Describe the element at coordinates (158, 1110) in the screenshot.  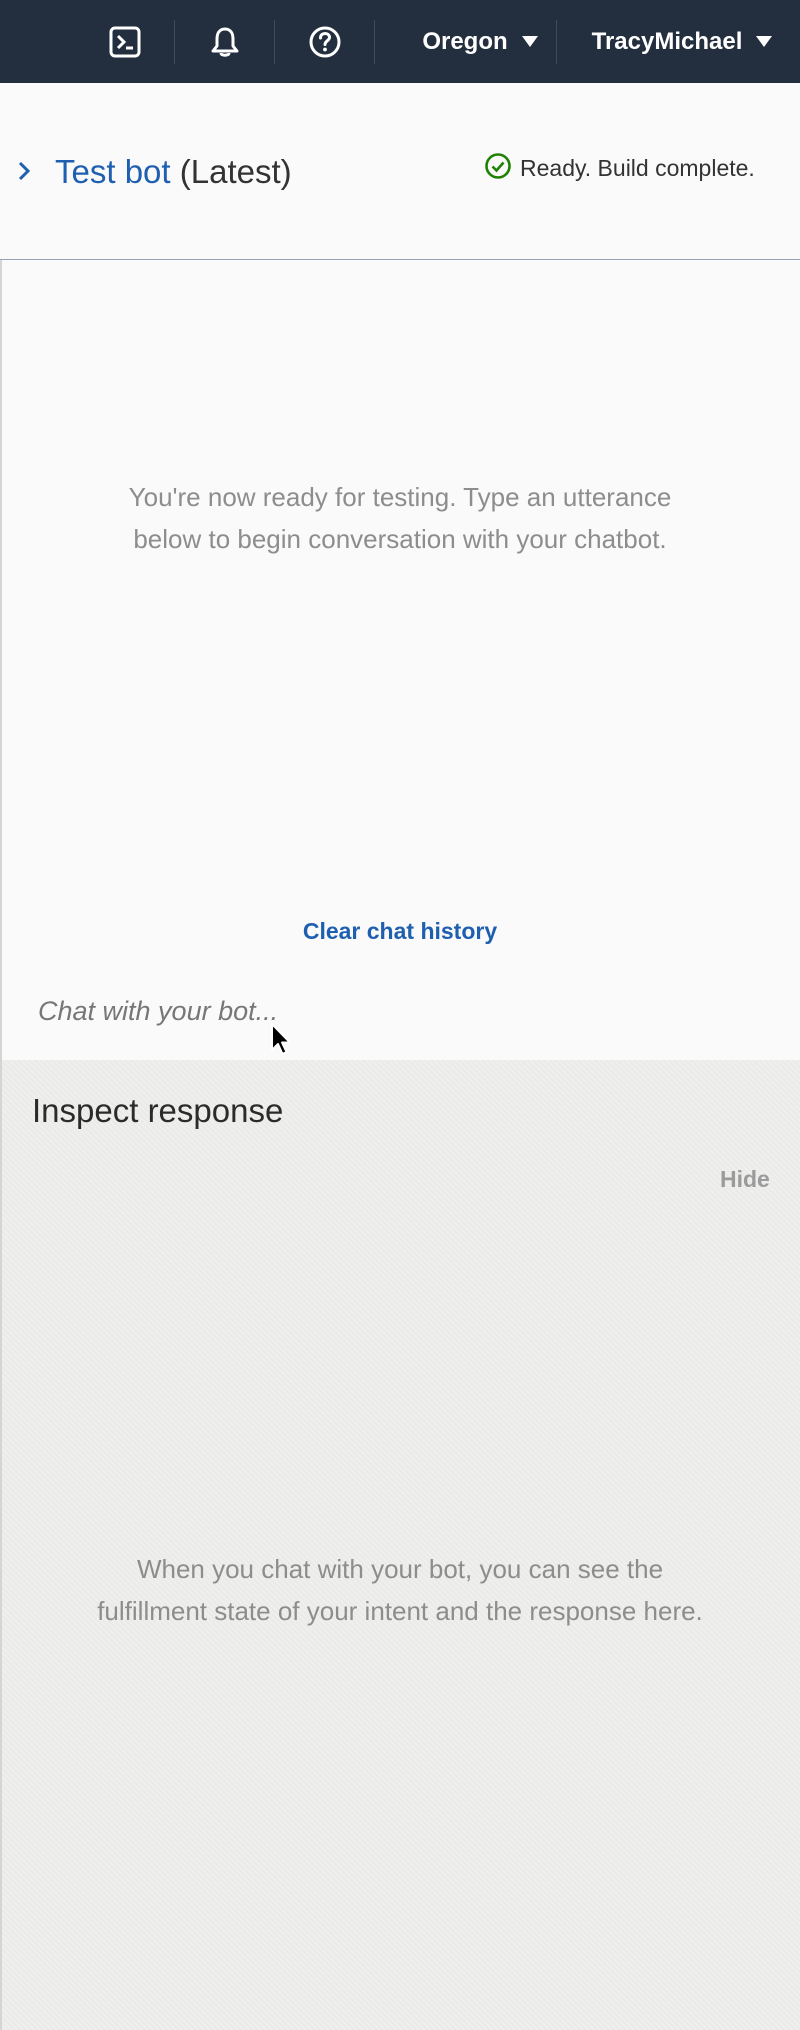
I see `inspect-response-title: Inspect response` at that location.